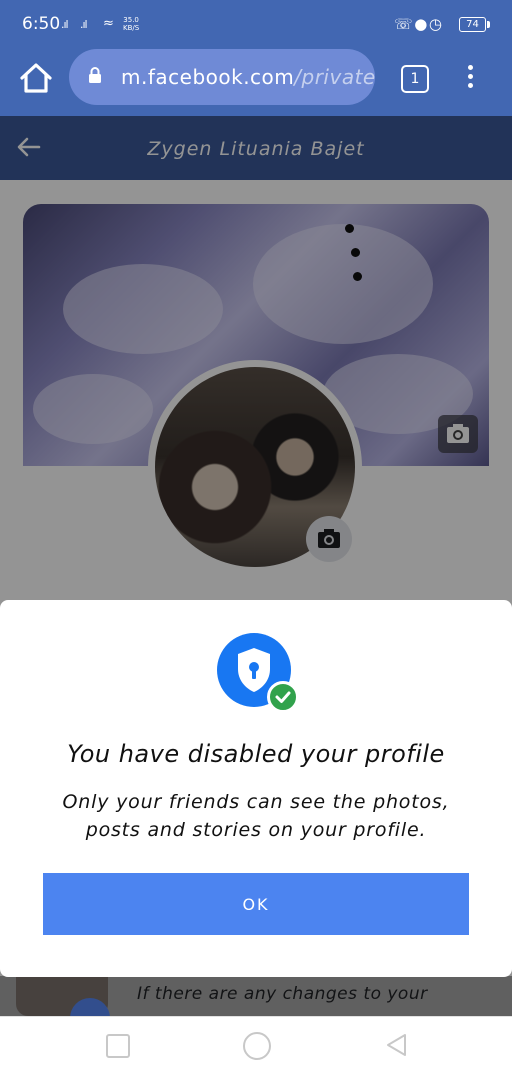  What do you see at coordinates (418, 24) in the screenshot?
I see `status-icons: ☏ ● ◷` at bounding box center [418, 24].